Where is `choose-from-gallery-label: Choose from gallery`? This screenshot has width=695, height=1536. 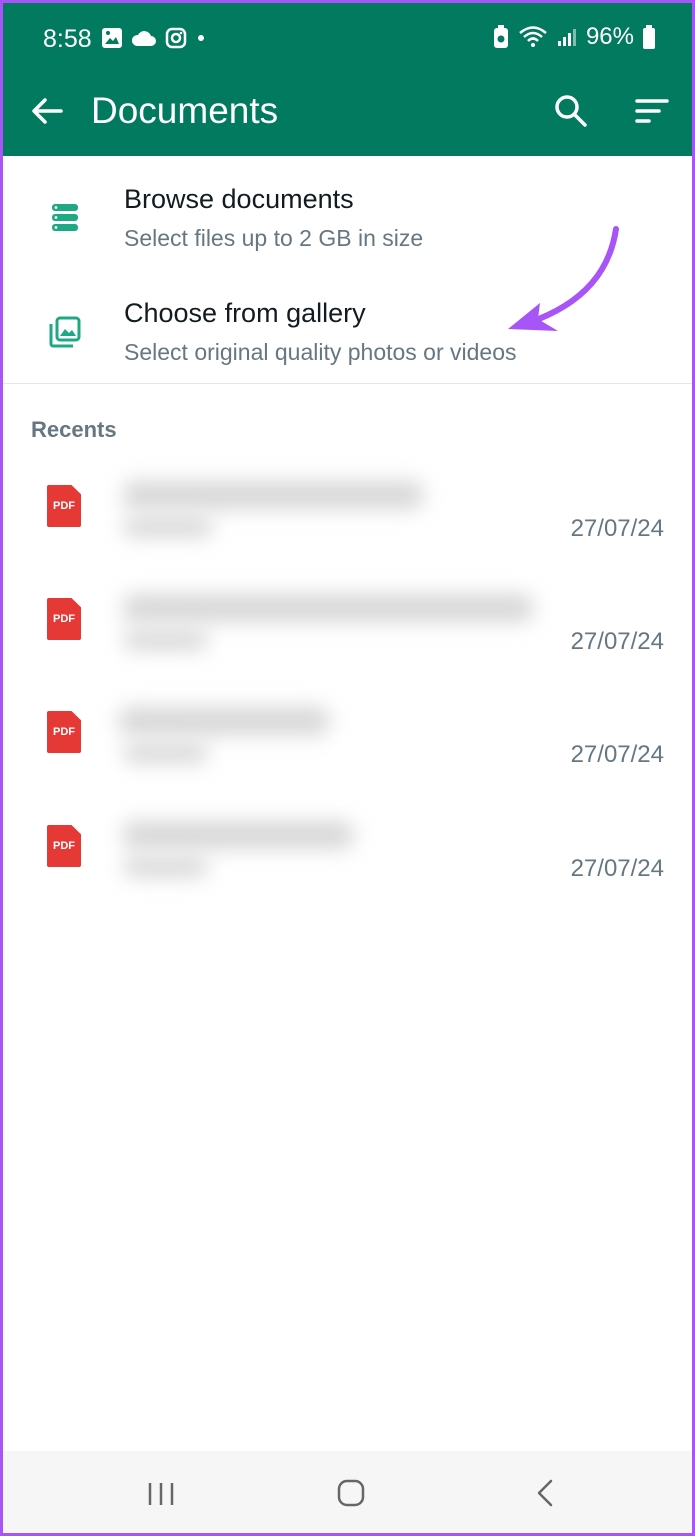 choose-from-gallery-label: Choose from gallery is located at coordinates (245, 313).